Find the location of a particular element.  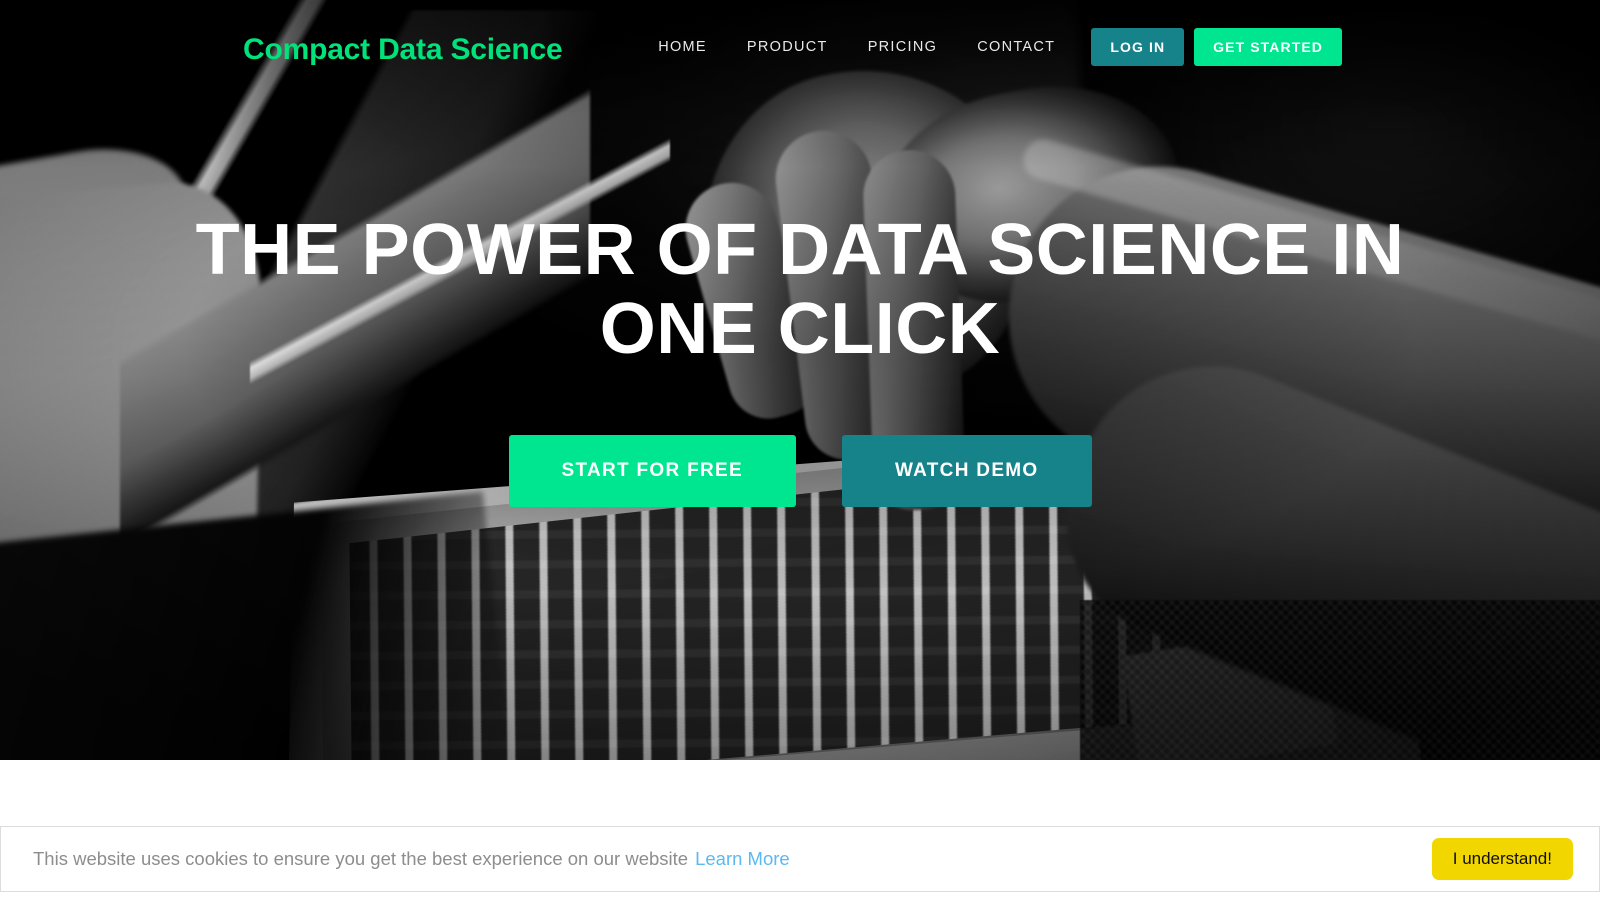

nav-item-contact: CONTACT is located at coordinates (1016, 47).